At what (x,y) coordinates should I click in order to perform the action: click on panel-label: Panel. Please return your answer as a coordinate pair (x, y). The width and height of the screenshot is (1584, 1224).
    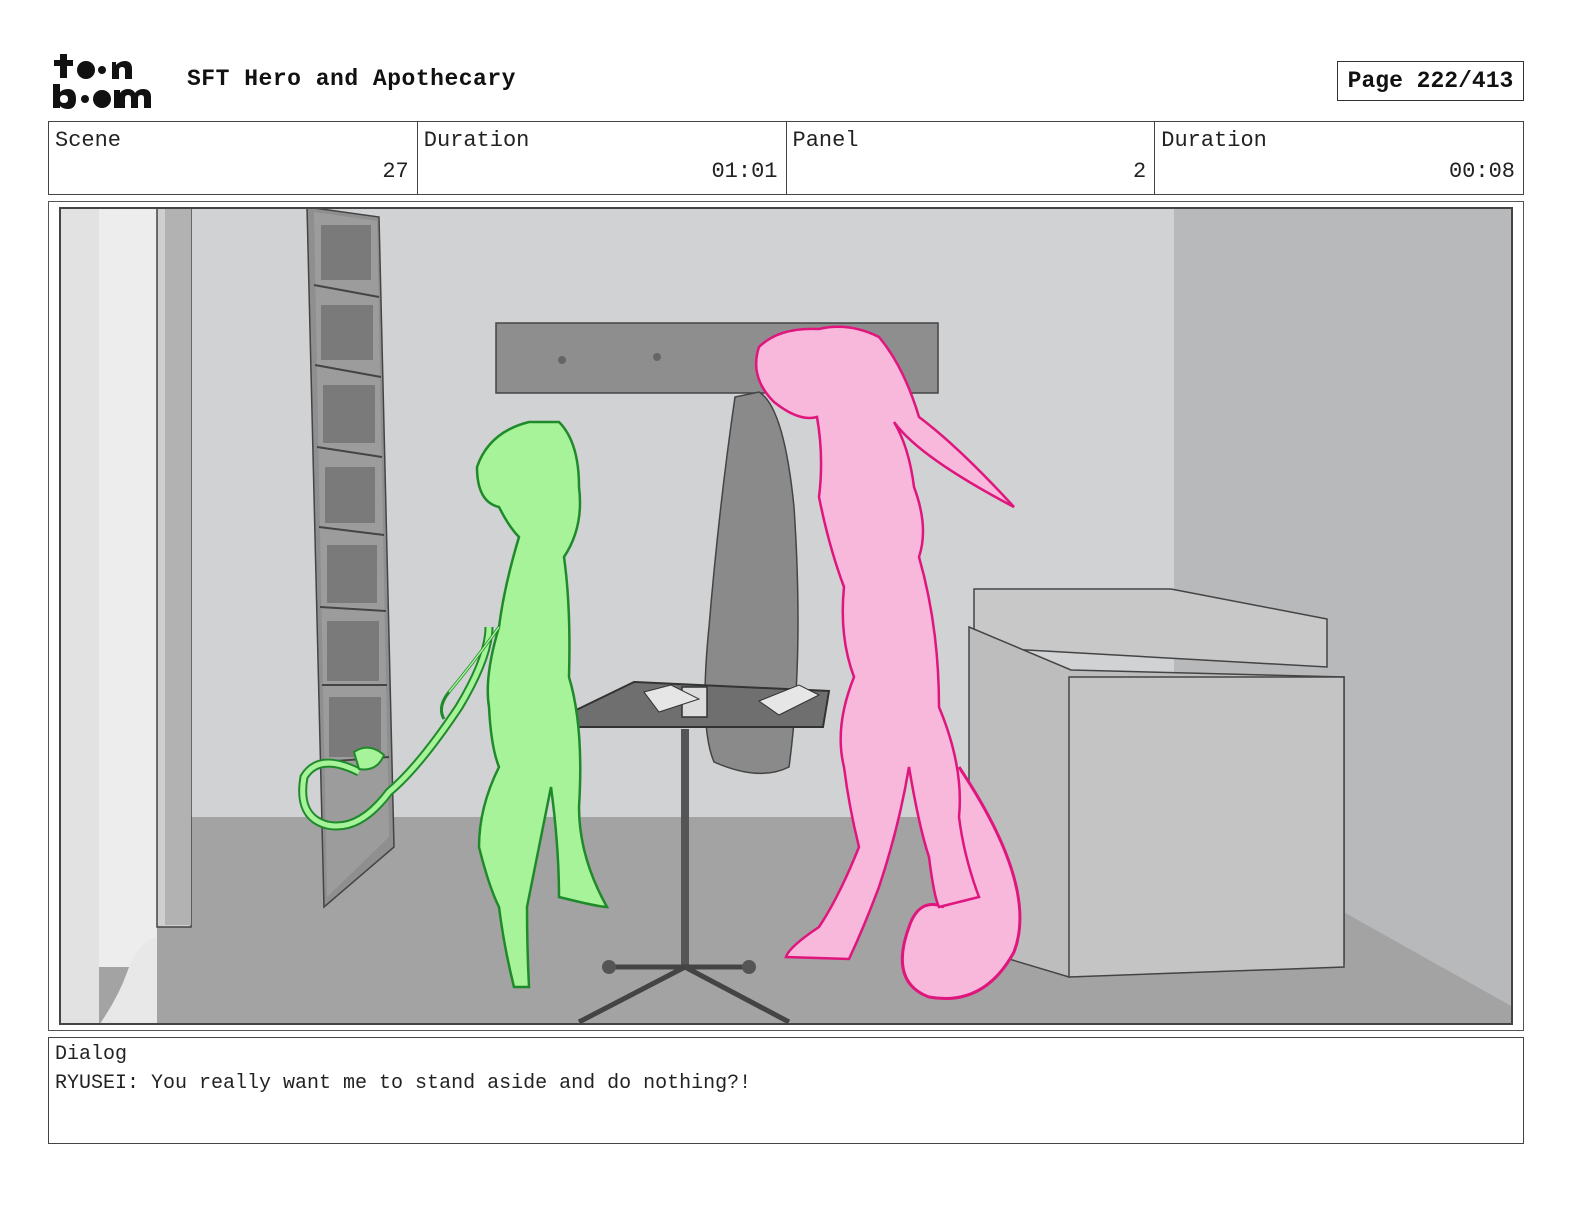
    Looking at the image, I should click on (825, 140).